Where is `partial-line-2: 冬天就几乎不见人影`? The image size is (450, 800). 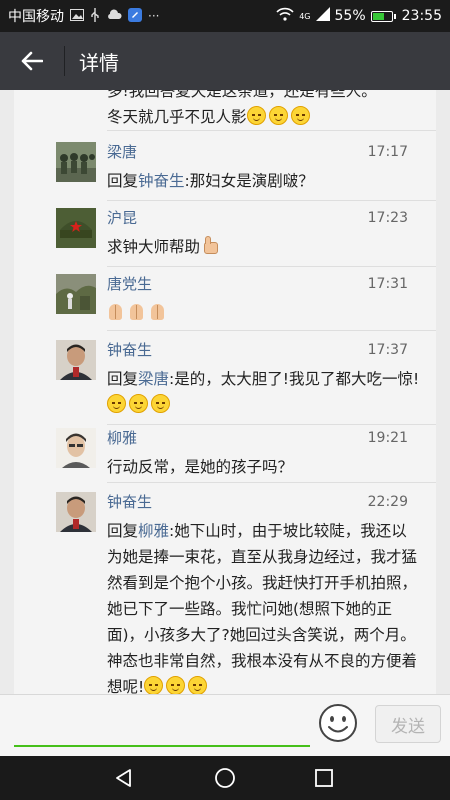 partial-line-2: 冬天就几乎不见人影 is located at coordinates (177, 117).